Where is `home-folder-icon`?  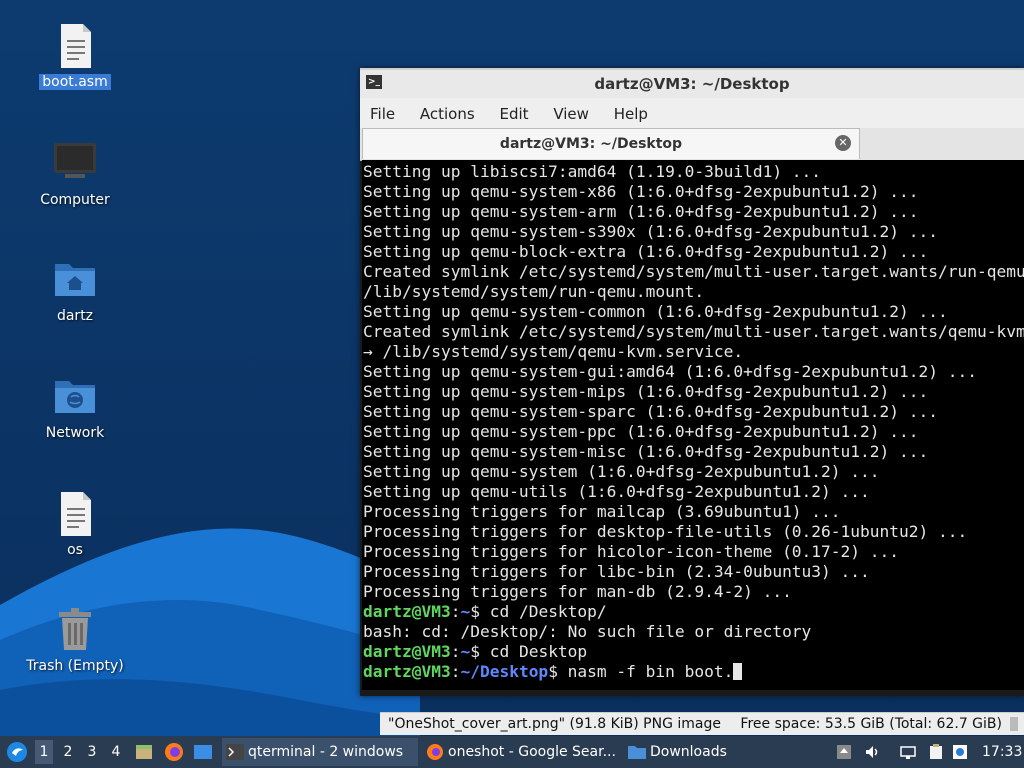 home-folder-icon is located at coordinates (75, 280).